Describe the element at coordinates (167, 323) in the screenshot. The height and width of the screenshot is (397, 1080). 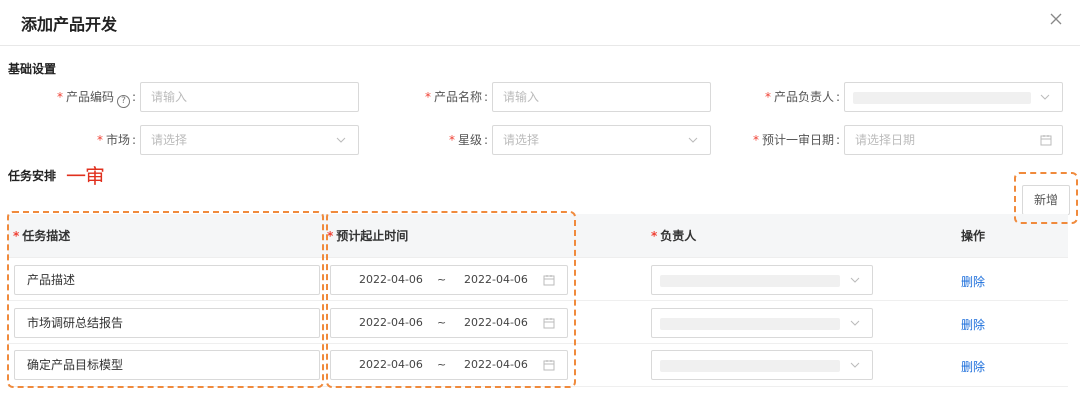
I see `task-description-input: 市场调研总结报告` at that location.